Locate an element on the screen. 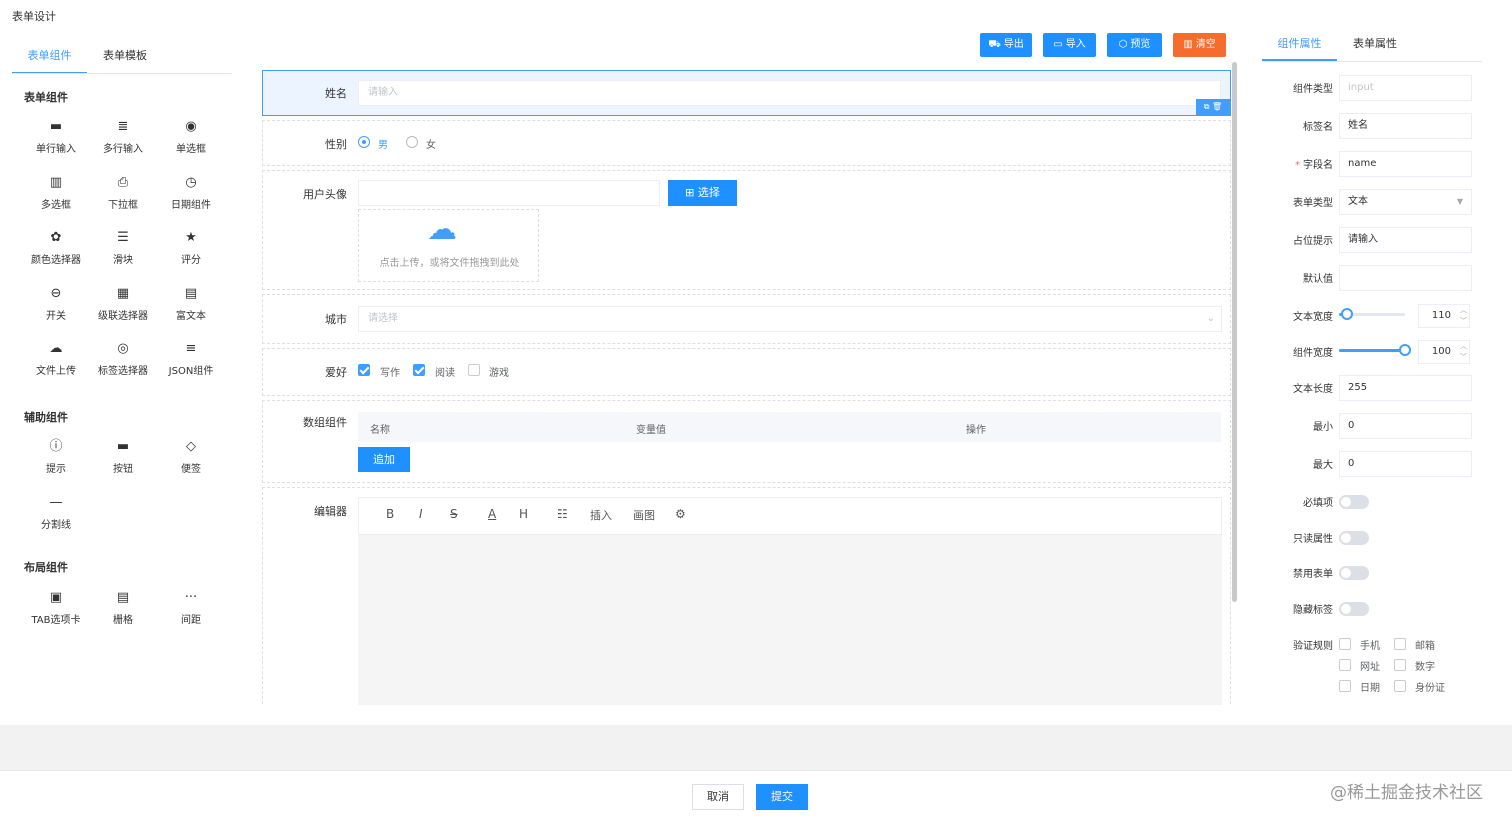 This screenshot has height=822, width=1512. checkbox-reading is located at coordinates (419, 370).